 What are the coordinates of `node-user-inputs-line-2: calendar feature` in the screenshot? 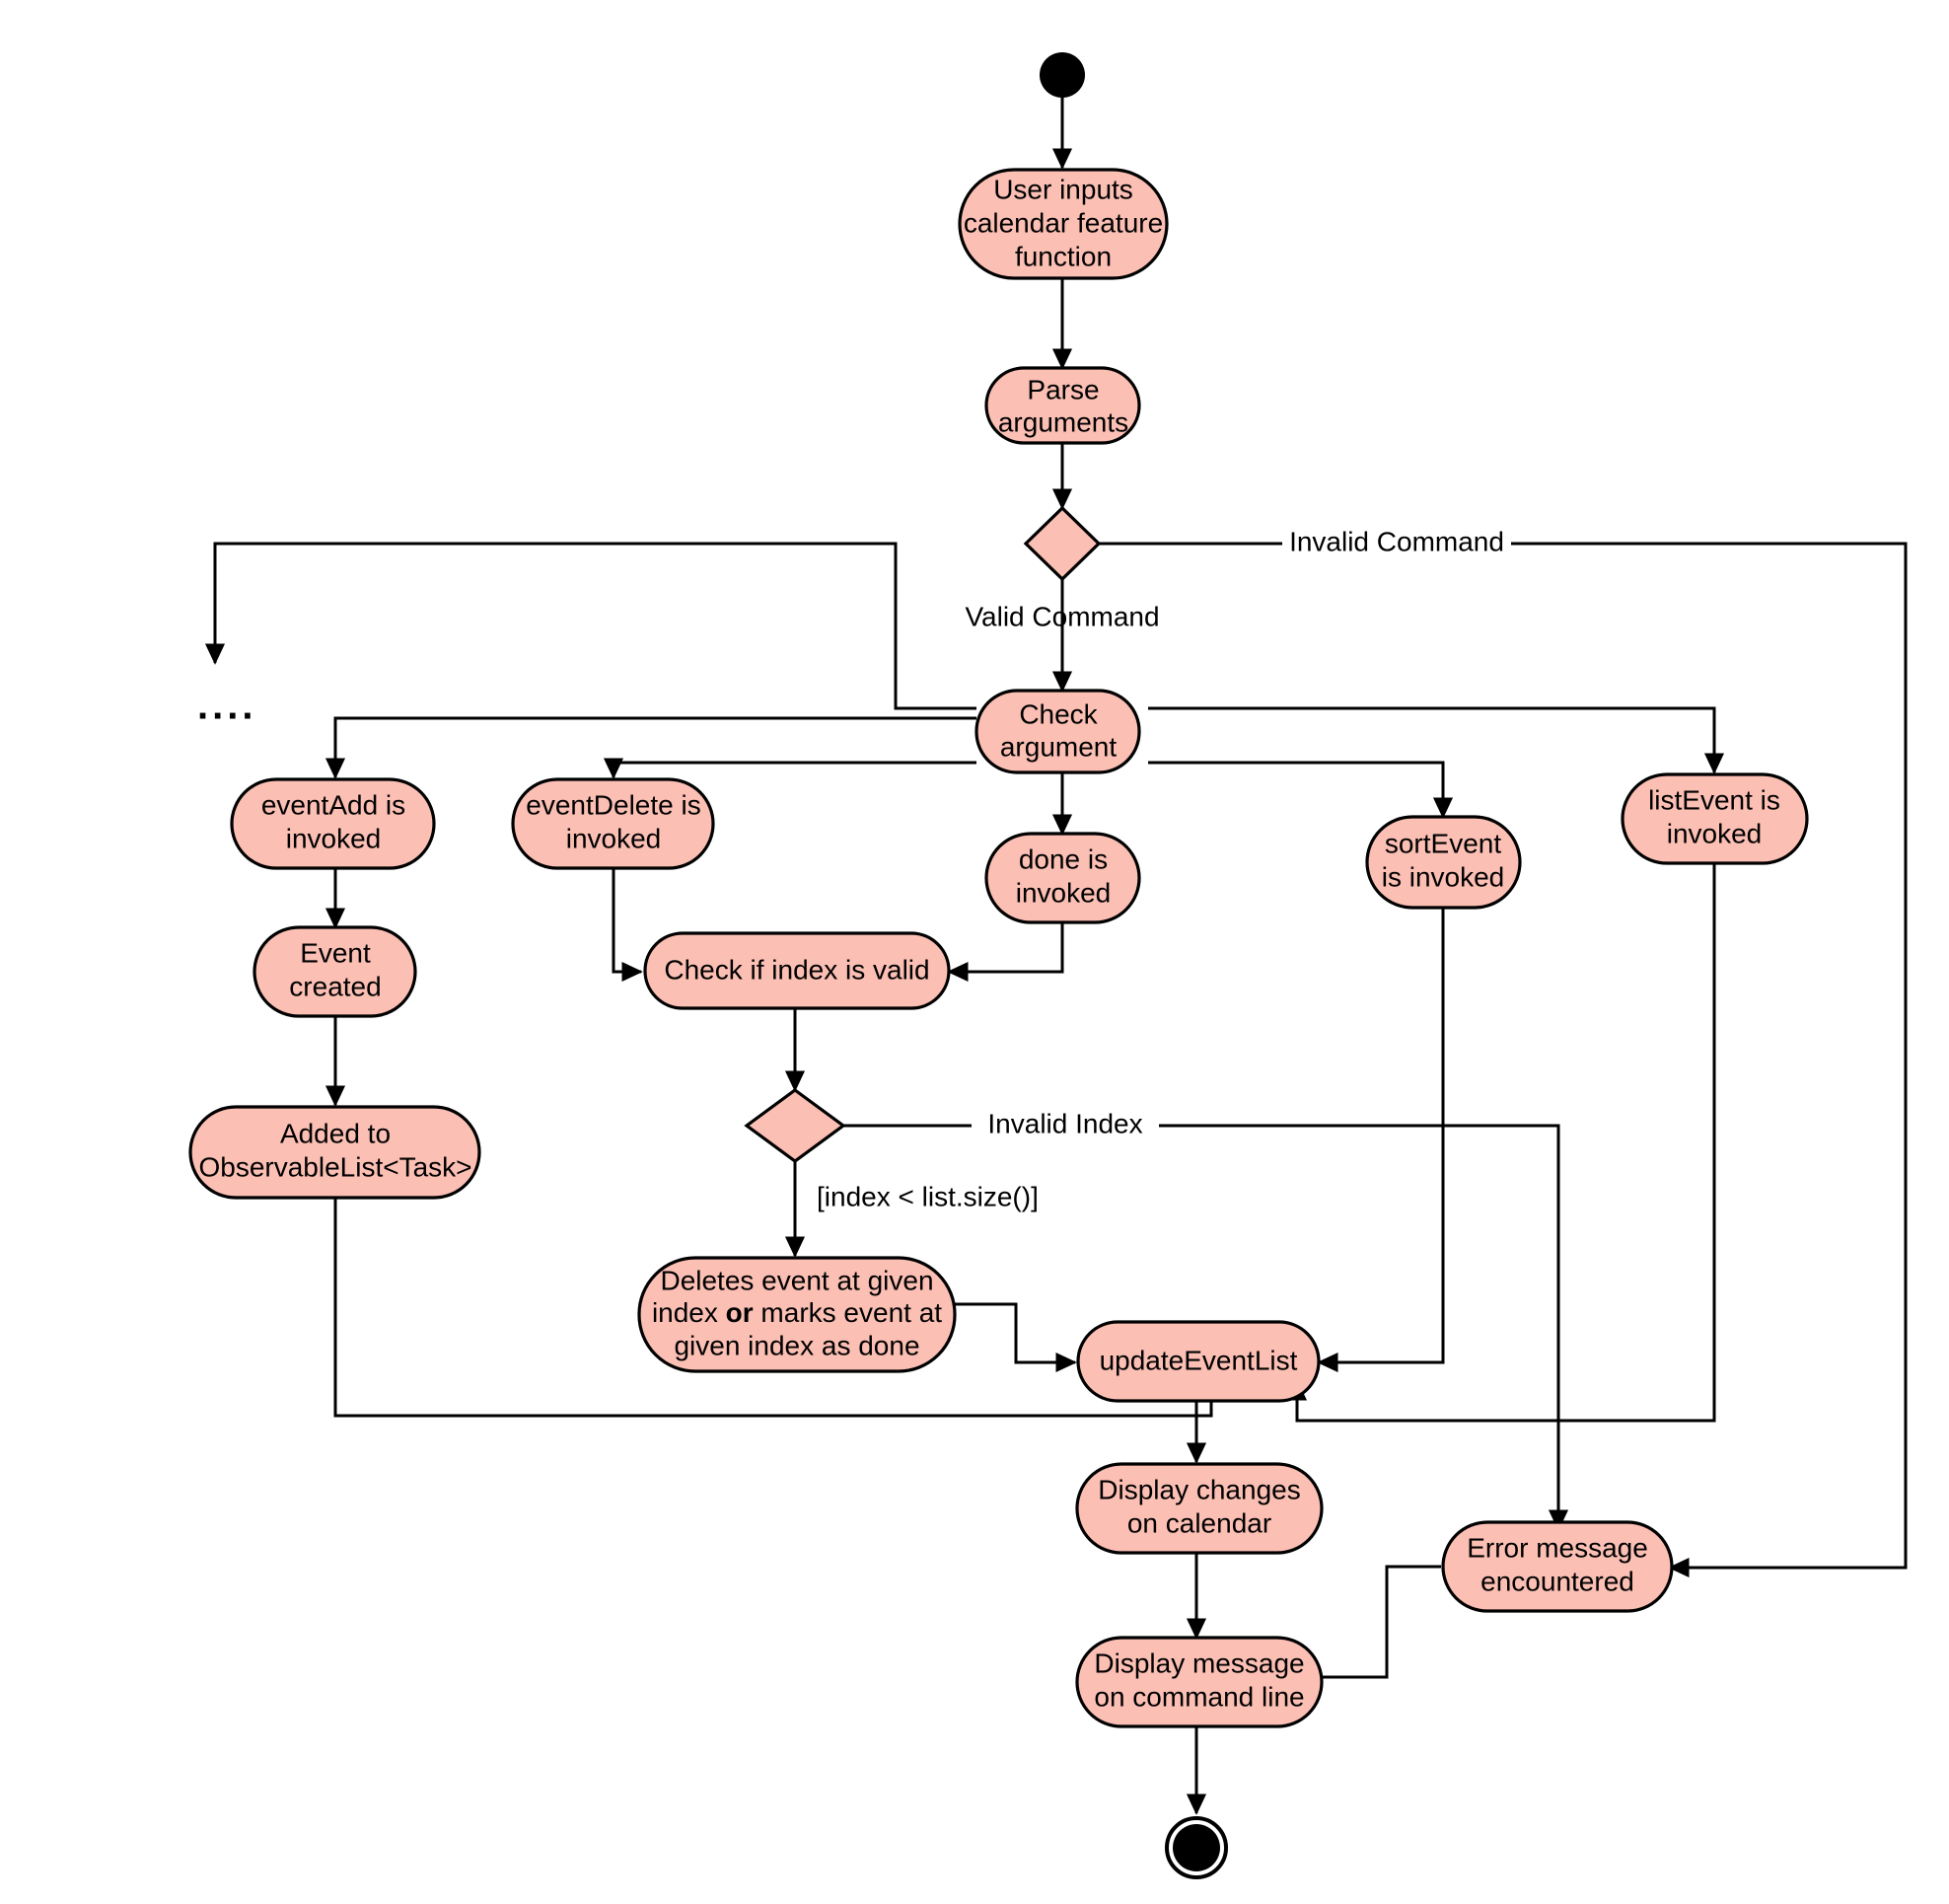 It's located at (1063, 222).